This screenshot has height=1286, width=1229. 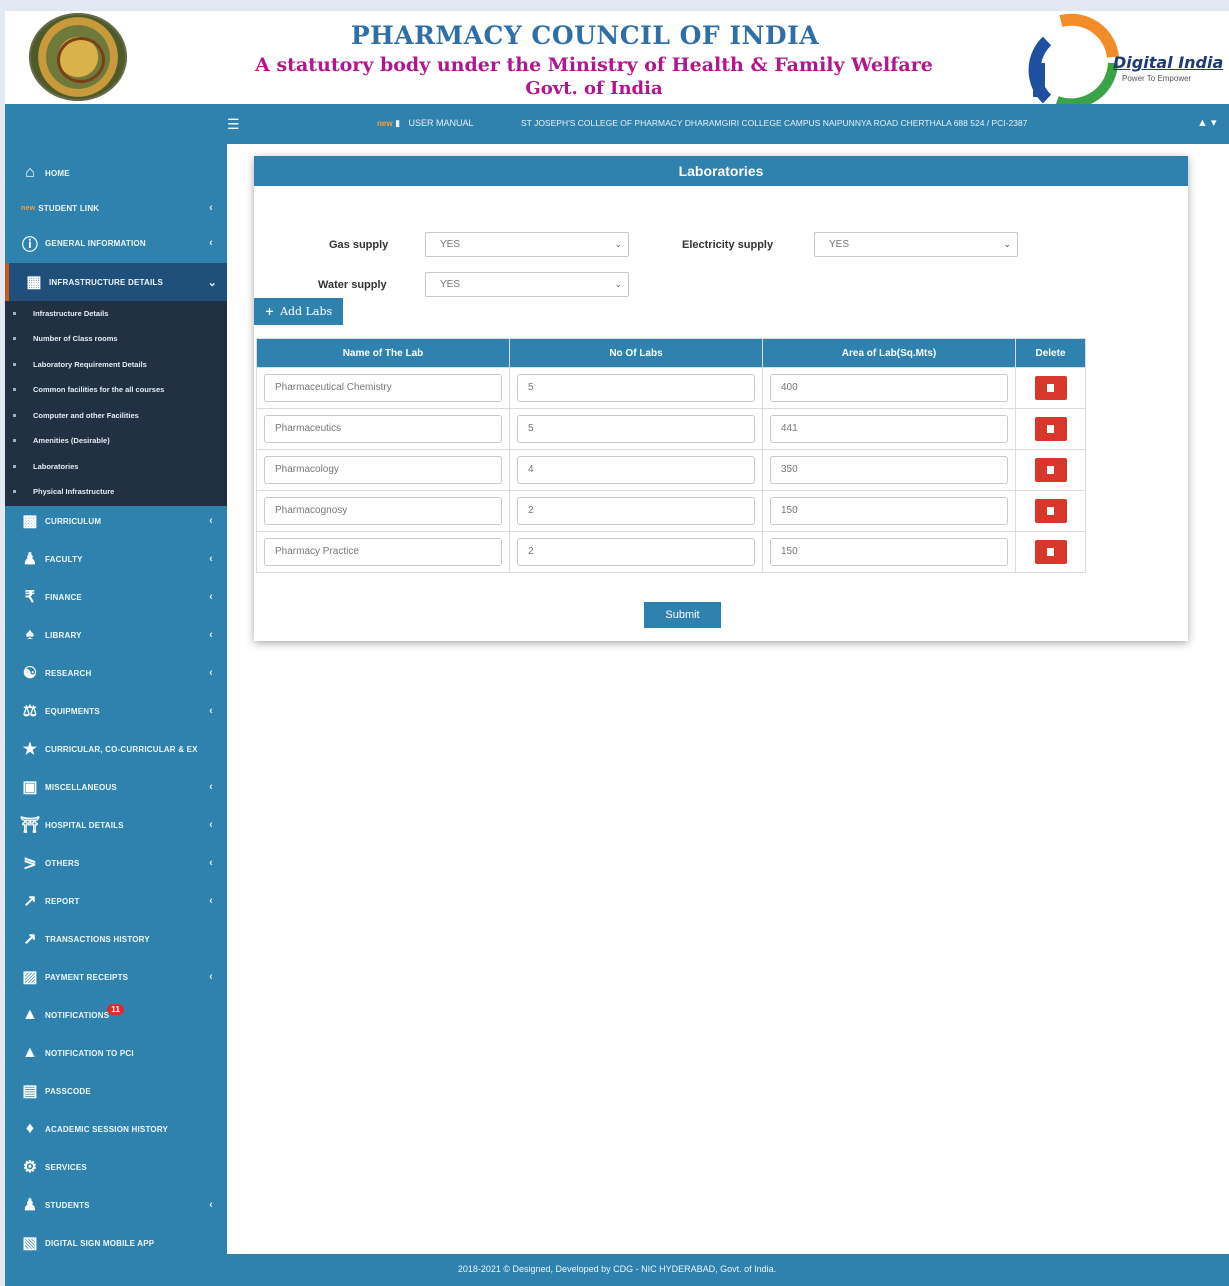 I want to click on hamburger-menu-icon: ☰, so click(x=233, y=124).